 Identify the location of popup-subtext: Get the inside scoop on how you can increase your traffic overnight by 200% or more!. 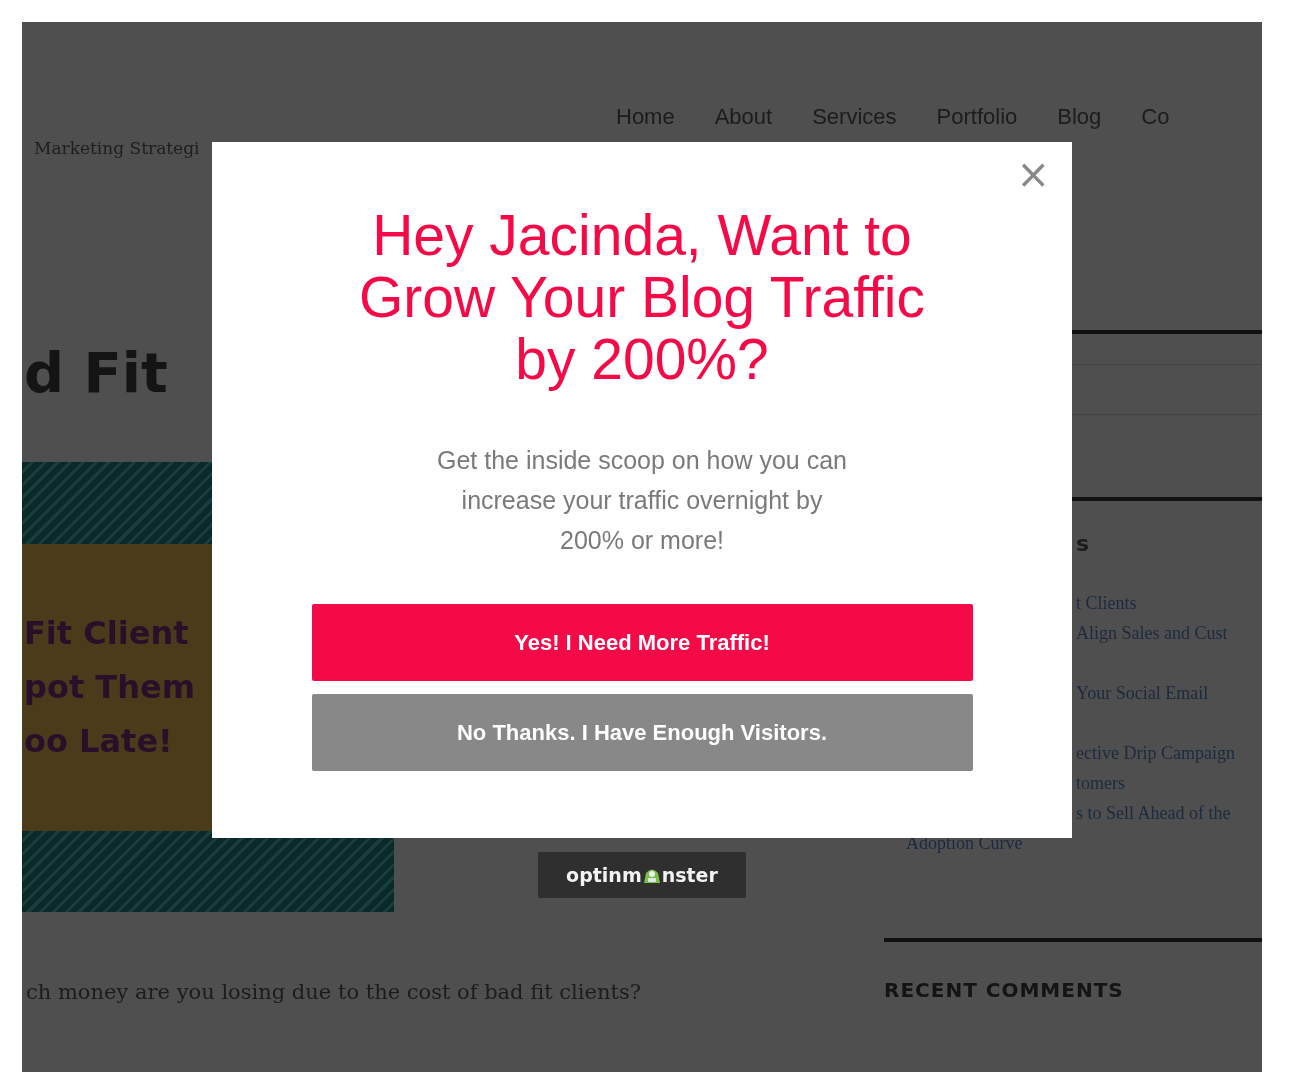
(642, 500).